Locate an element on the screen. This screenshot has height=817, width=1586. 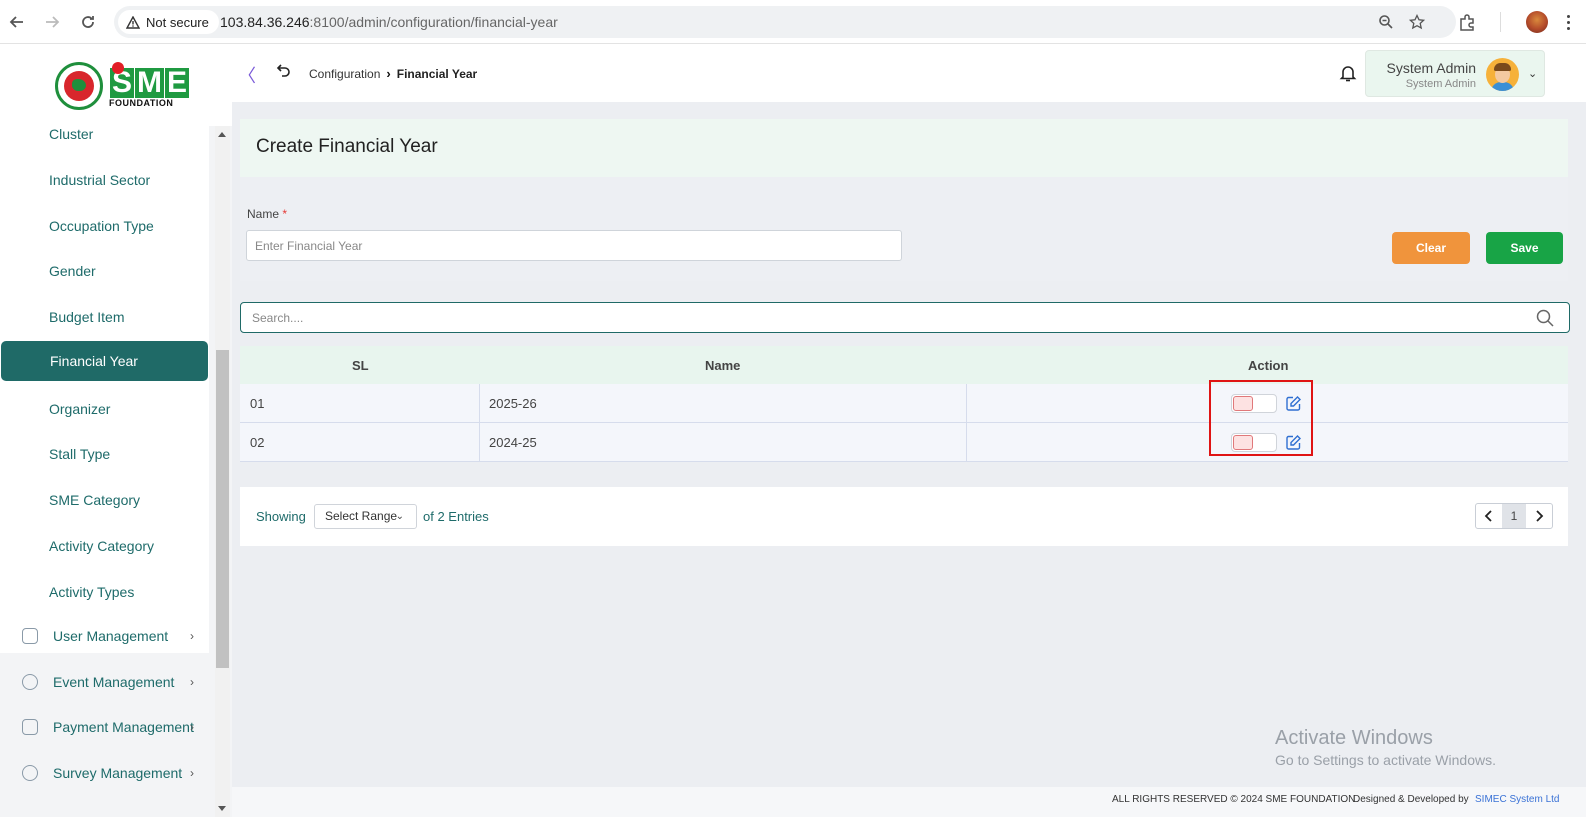
submenu-item-cluster: Cluster is located at coordinates (104, 140).